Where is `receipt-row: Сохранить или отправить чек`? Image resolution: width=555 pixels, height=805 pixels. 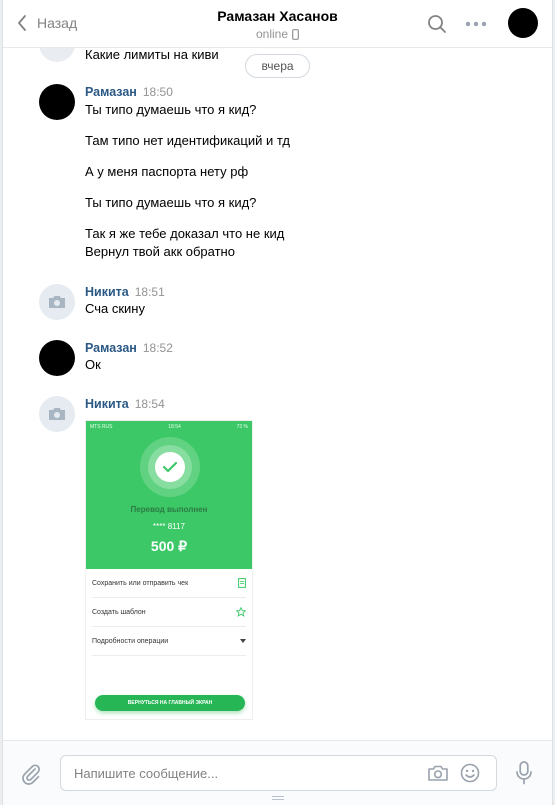 receipt-row: Сохранить или отправить чек is located at coordinates (169, 583).